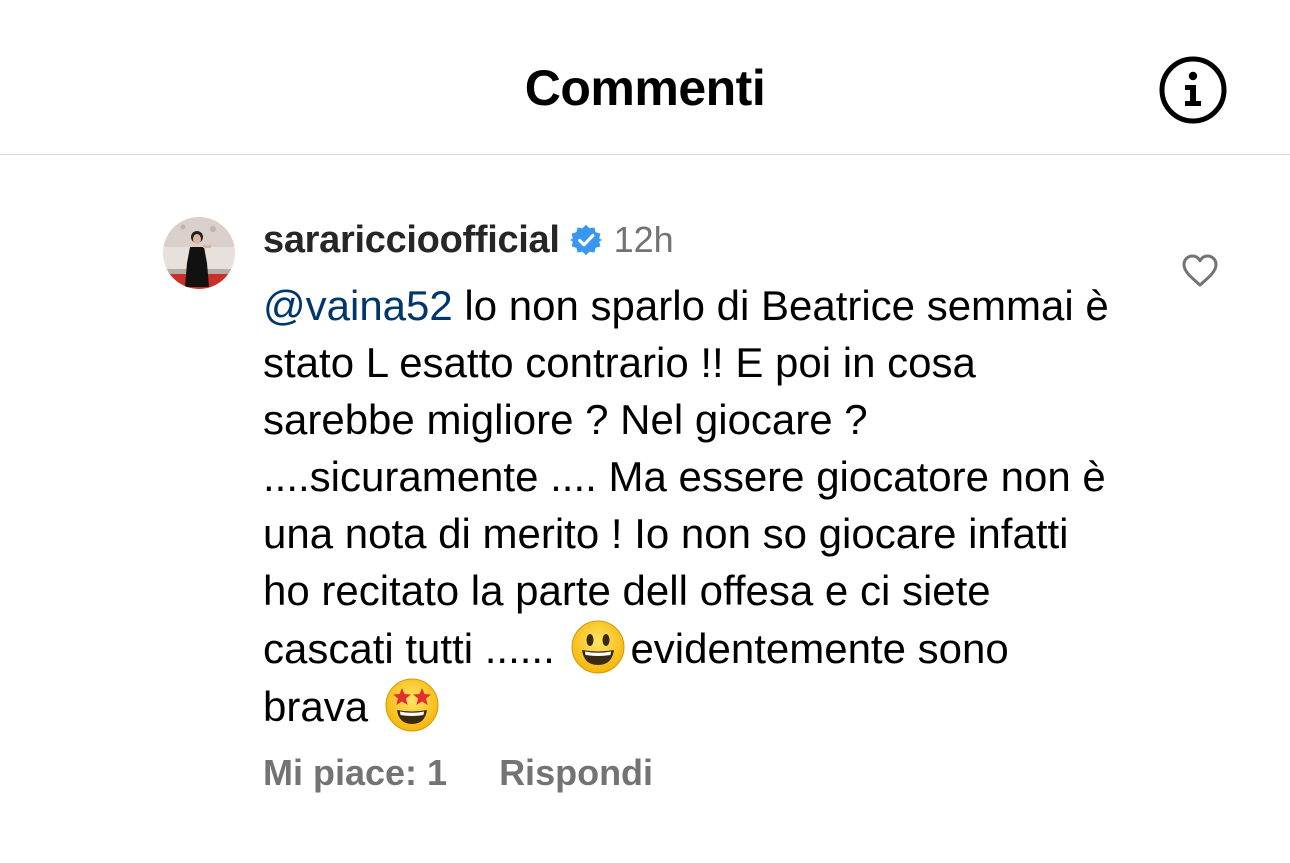  I want to click on mention-link: @vaina52, so click(358, 305).